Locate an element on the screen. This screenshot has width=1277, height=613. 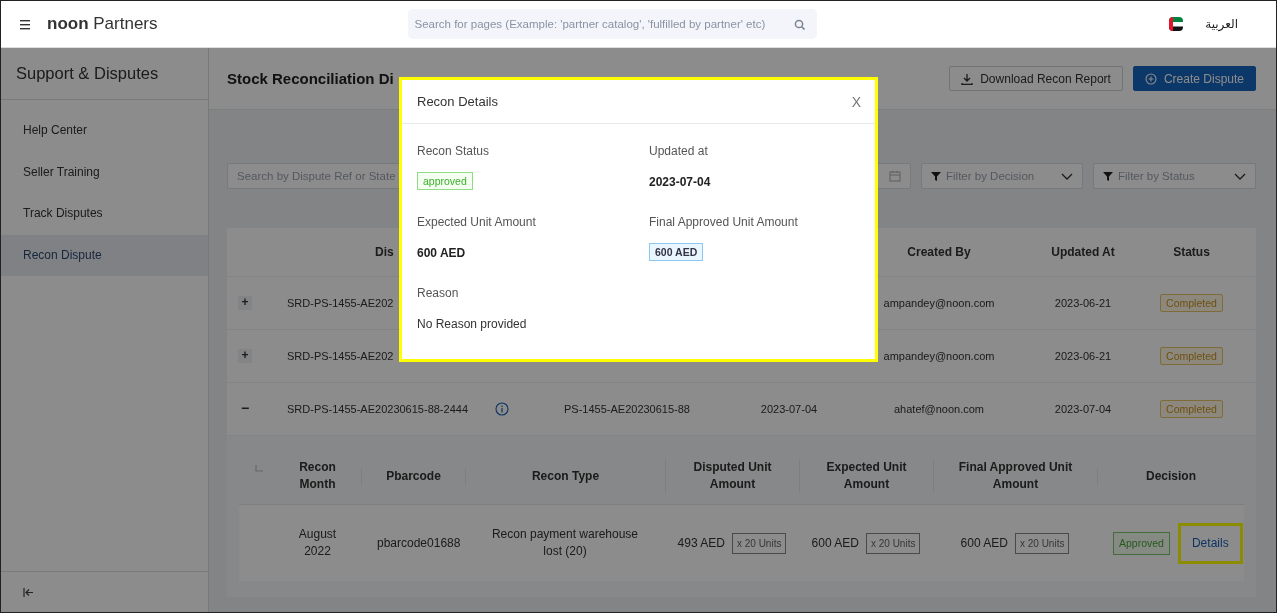
column-header: Recon Month is located at coordinates (317, 476).